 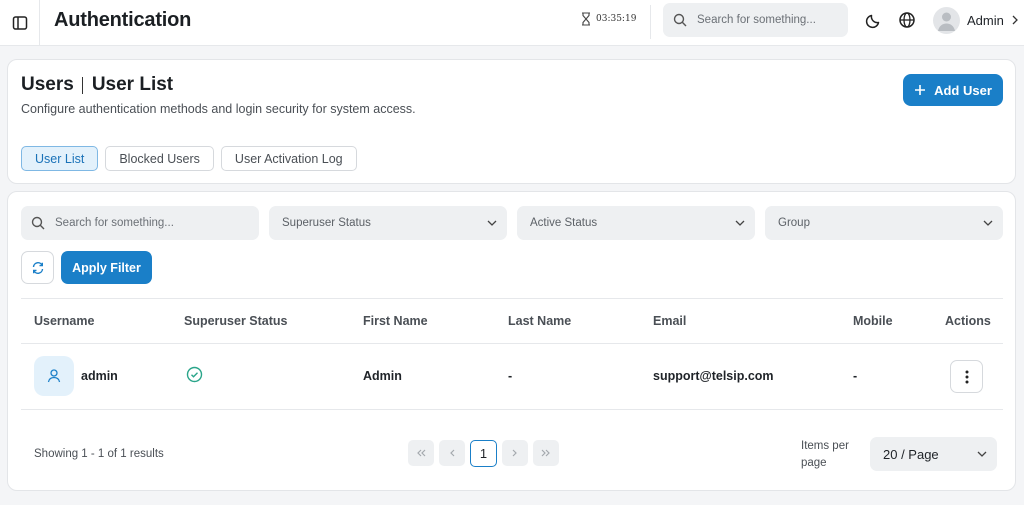 I want to click on user-icon, so click(x=54, y=376).